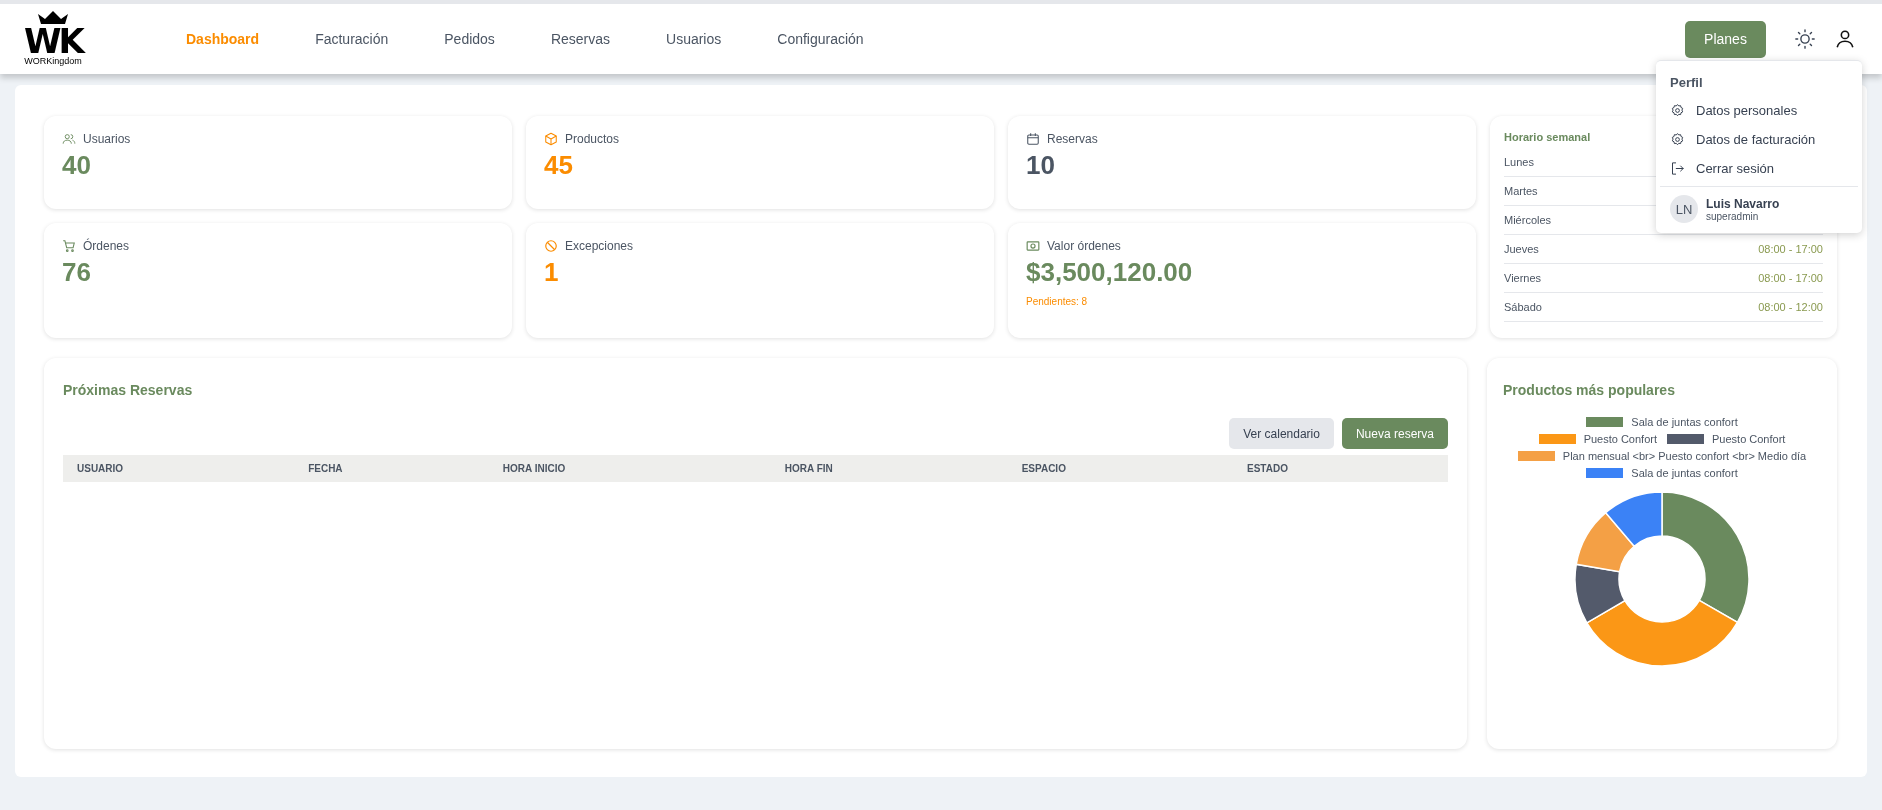  Describe the element at coordinates (1521, 191) in the screenshot. I see `day-label: Martes` at that location.